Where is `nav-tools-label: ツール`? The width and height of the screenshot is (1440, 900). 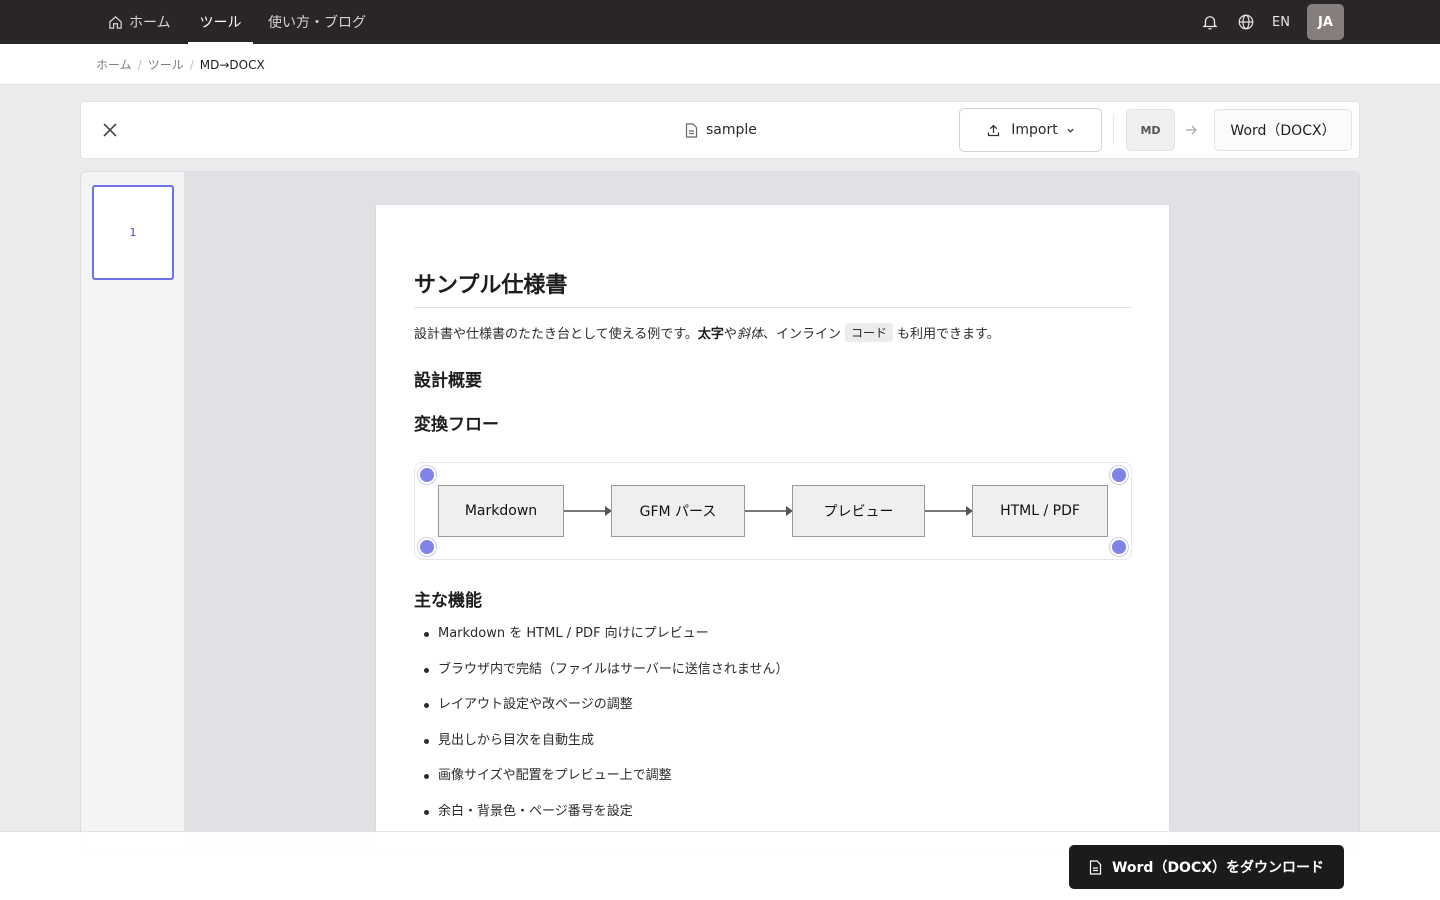
nav-tools-label: ツール is located at coordinates (220, 23).